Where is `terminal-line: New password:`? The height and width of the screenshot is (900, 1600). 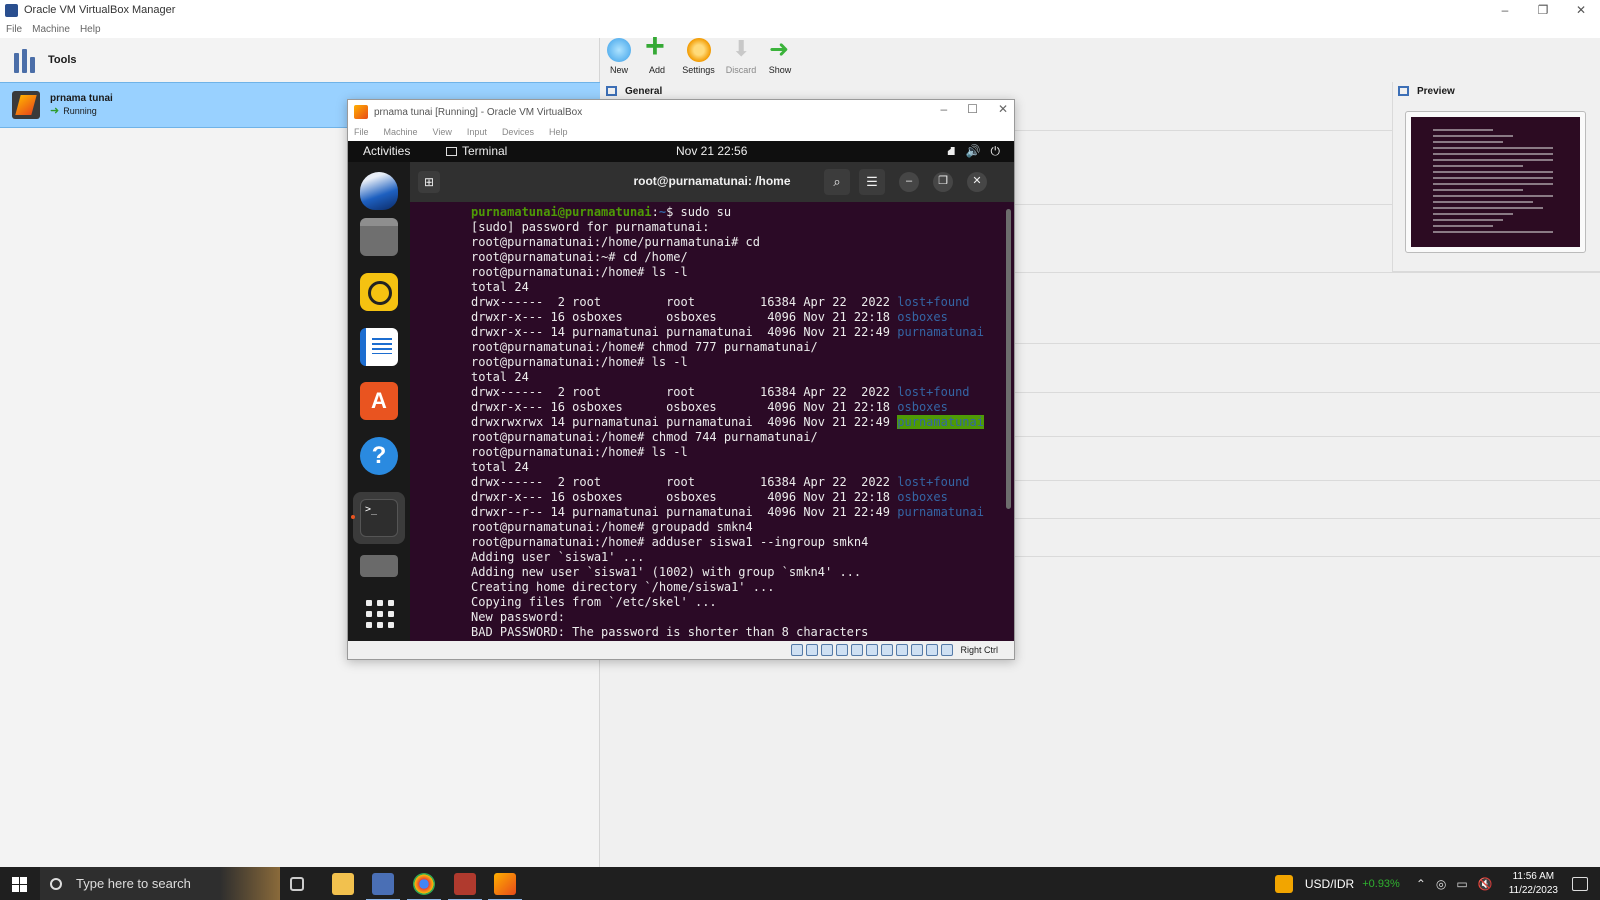 terminal-line: New password: is located at coordinates (742, 617).